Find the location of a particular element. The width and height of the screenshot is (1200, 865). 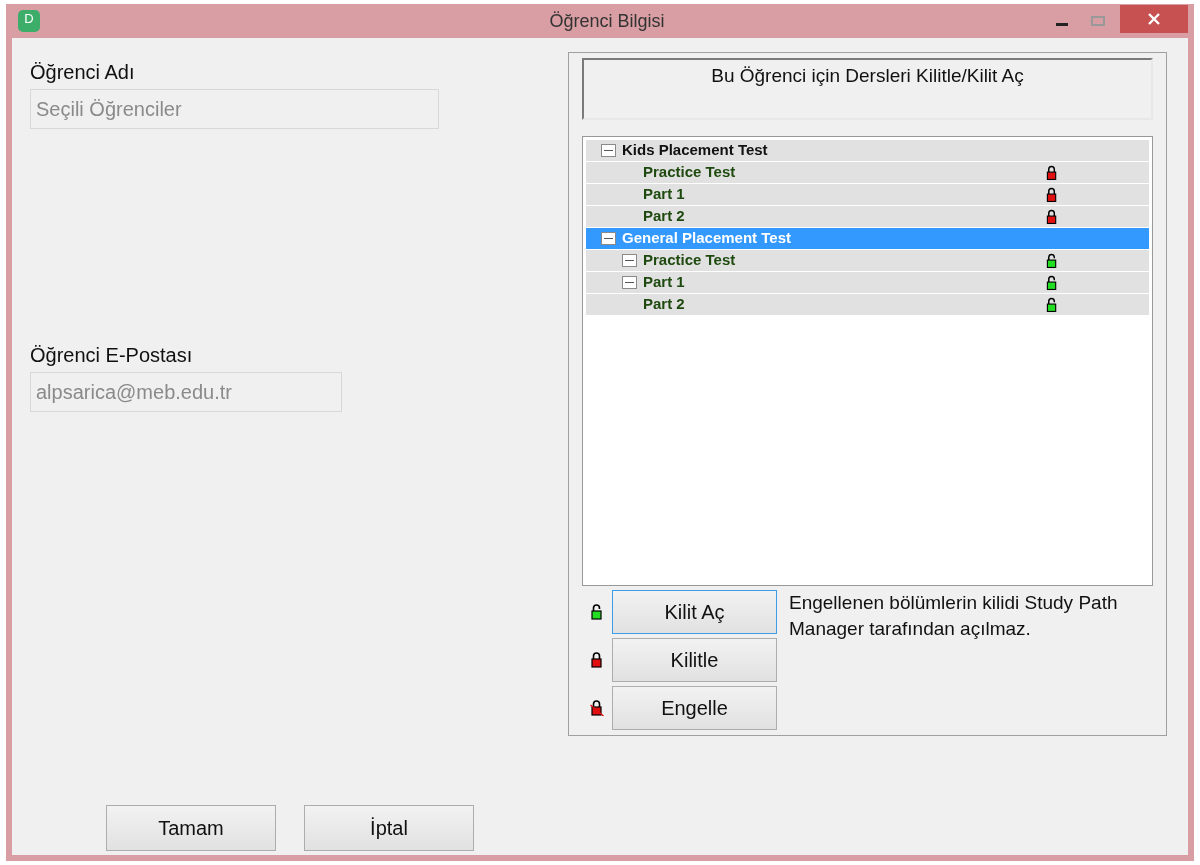

action-button: Kilitle is located at coordinates (694, 660).